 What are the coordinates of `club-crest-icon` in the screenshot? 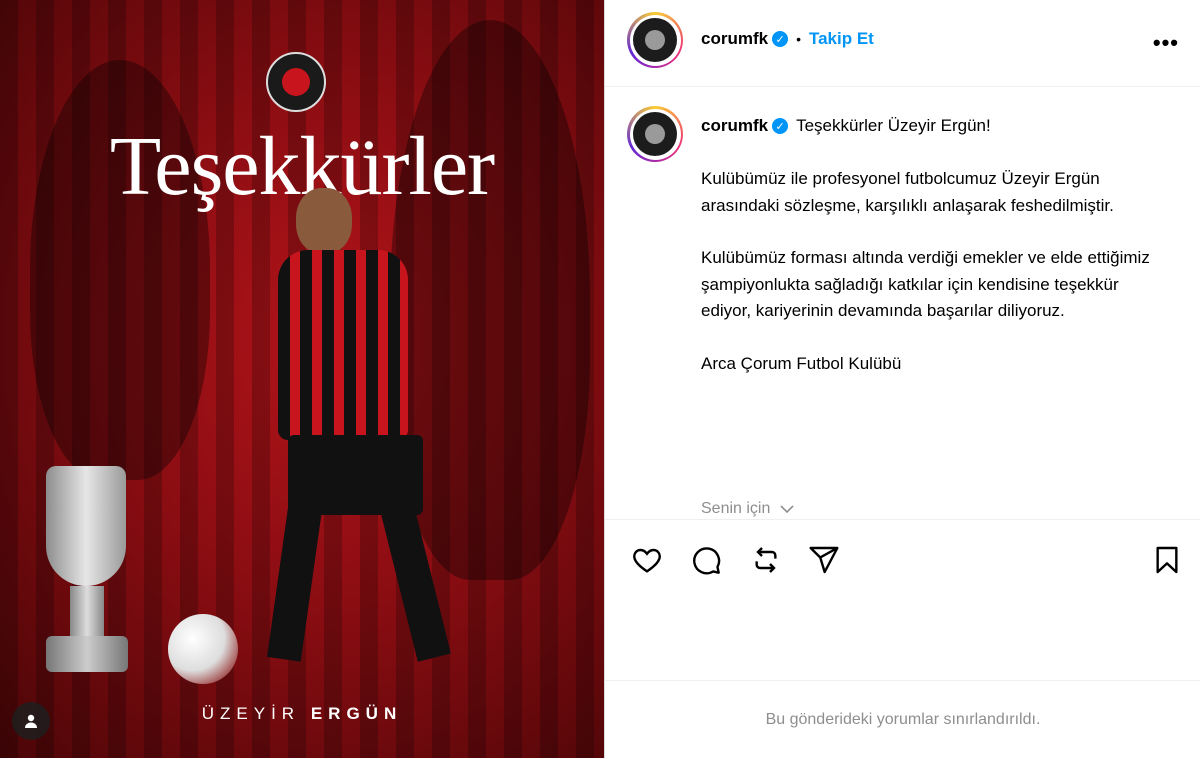 It's located at (296, 82).